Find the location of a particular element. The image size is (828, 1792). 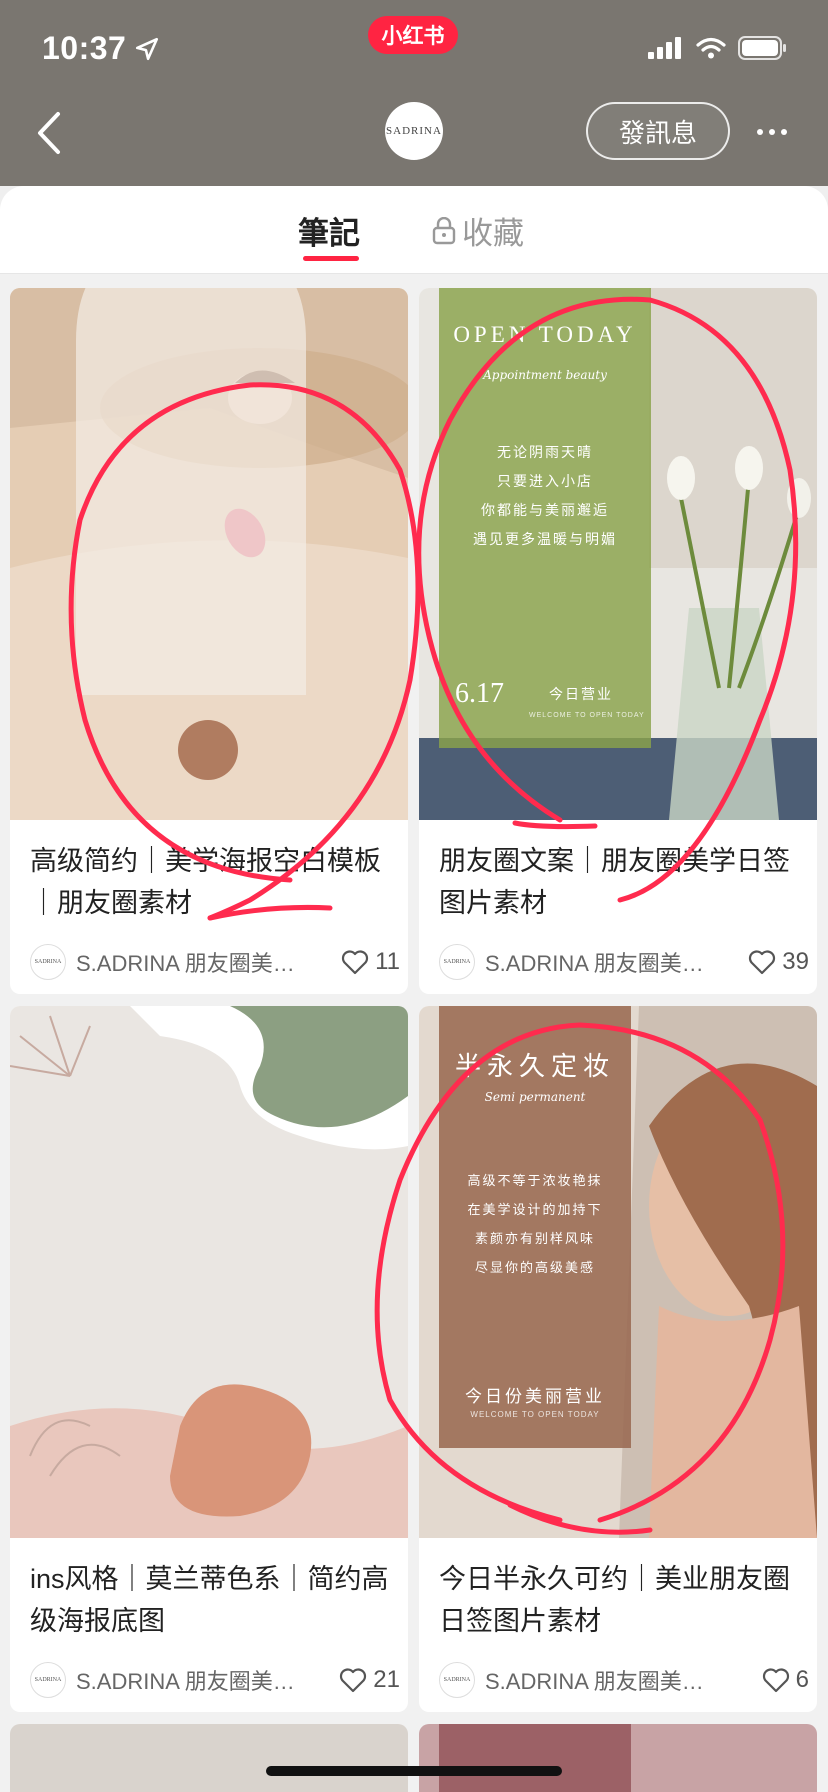

note-title: ins风格｜莫兰蒂色系｜简约高级海报底图 is located at coordinates (215, 1600).